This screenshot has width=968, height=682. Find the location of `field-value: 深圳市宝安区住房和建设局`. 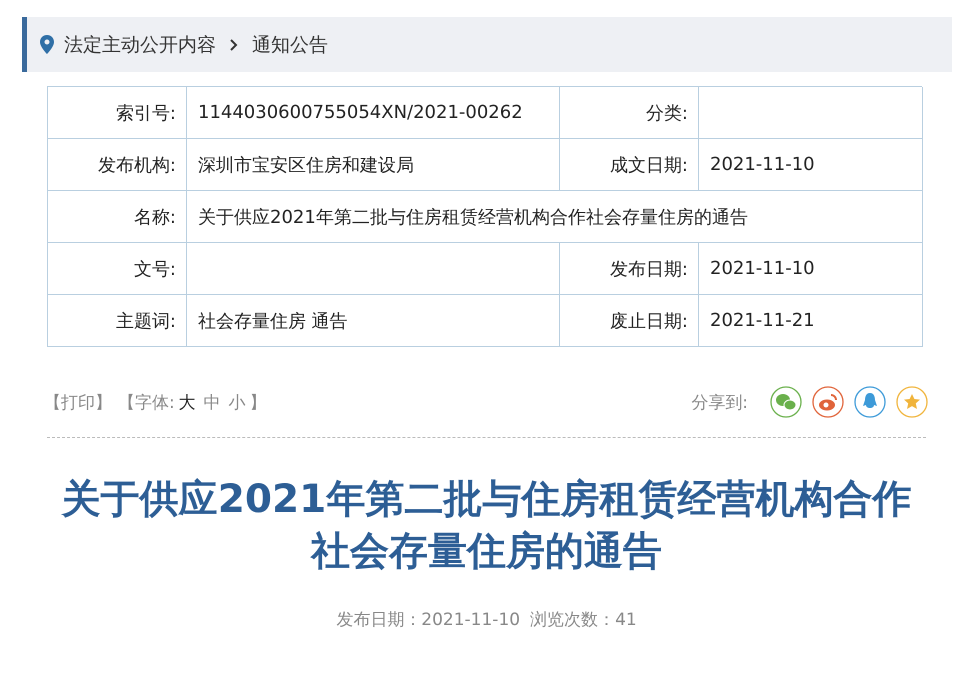

field-value: 深圳市宝安区住房和建设局 is located at coordinates (306, 165).